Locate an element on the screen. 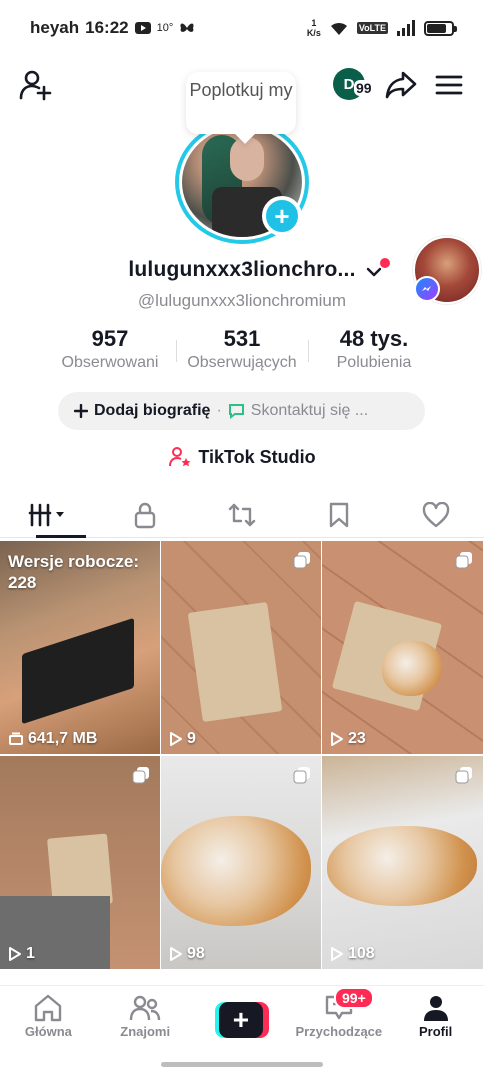  view-count: 23 is located at coordinates (348, 739).